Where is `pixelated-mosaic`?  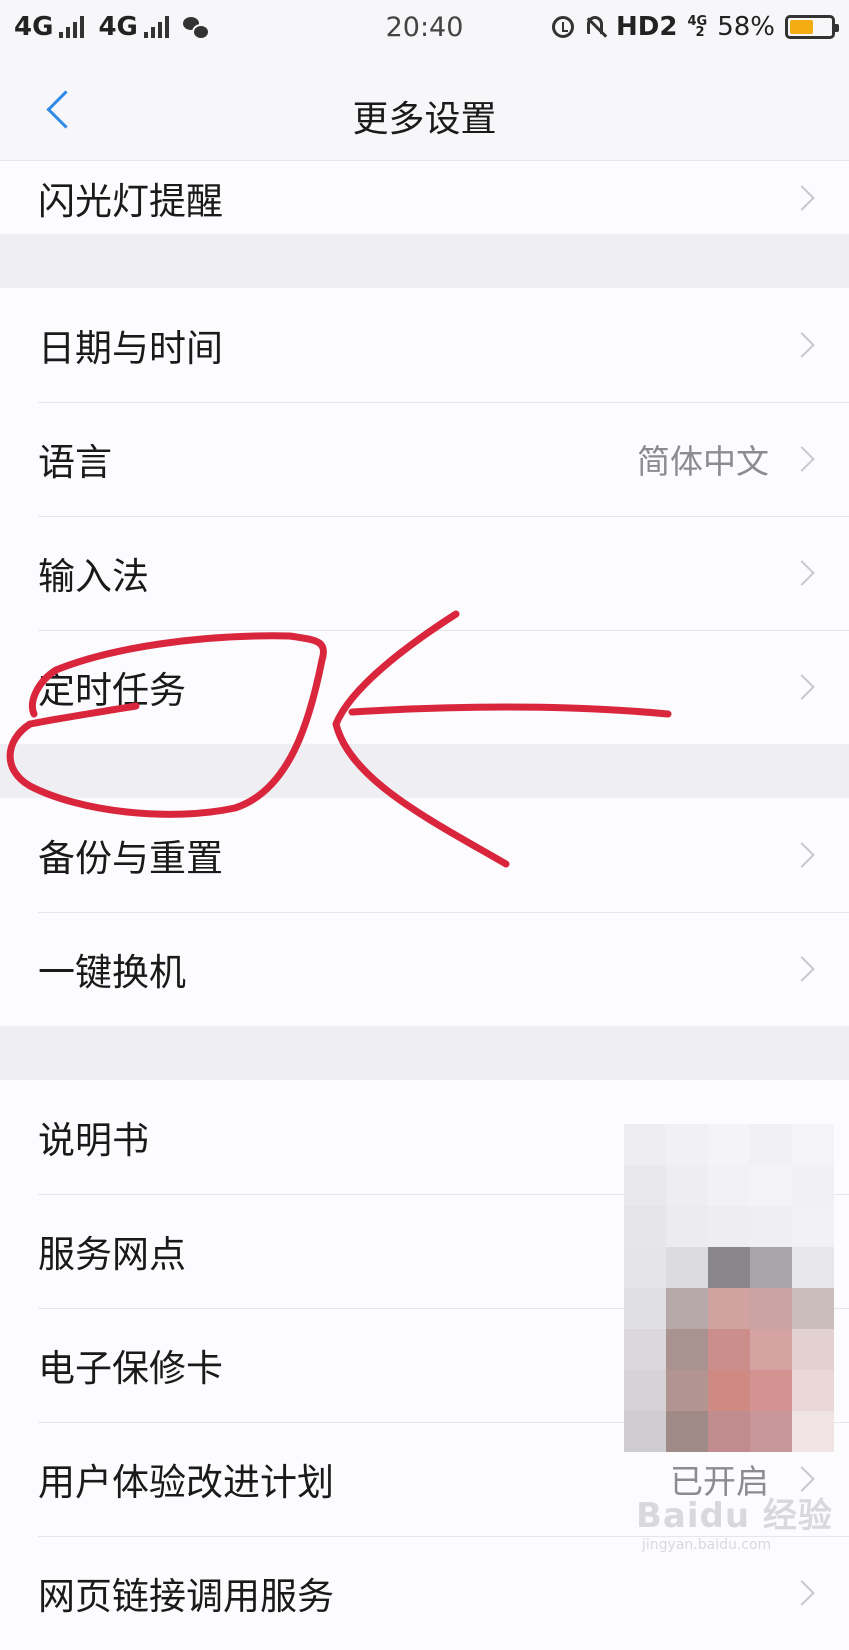 pixelated-mosaic is located at coordinates (729, 1288).